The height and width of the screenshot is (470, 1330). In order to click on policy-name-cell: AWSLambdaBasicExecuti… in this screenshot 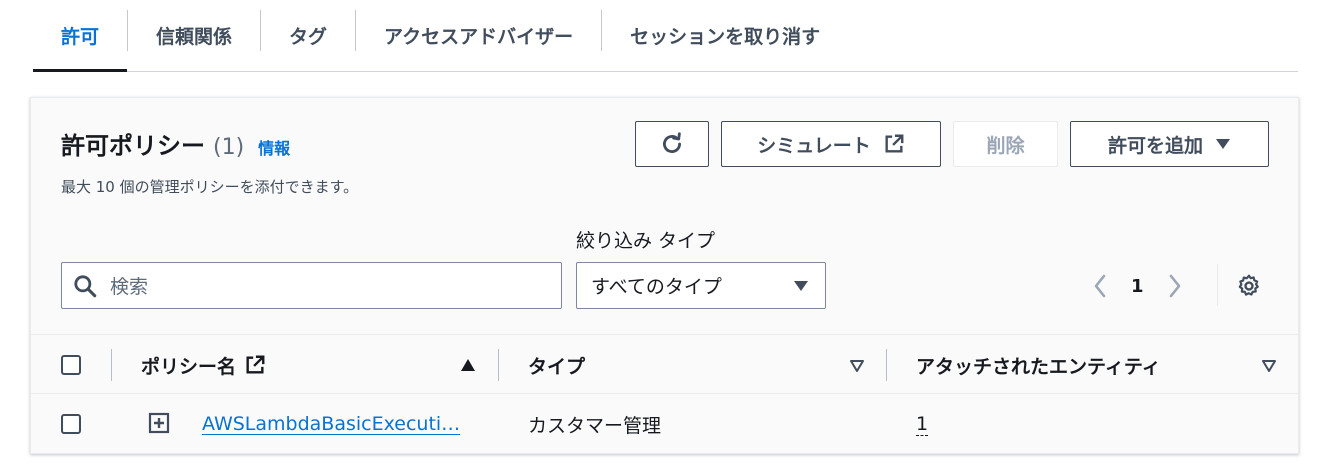, I will do `click(331, 424)`.